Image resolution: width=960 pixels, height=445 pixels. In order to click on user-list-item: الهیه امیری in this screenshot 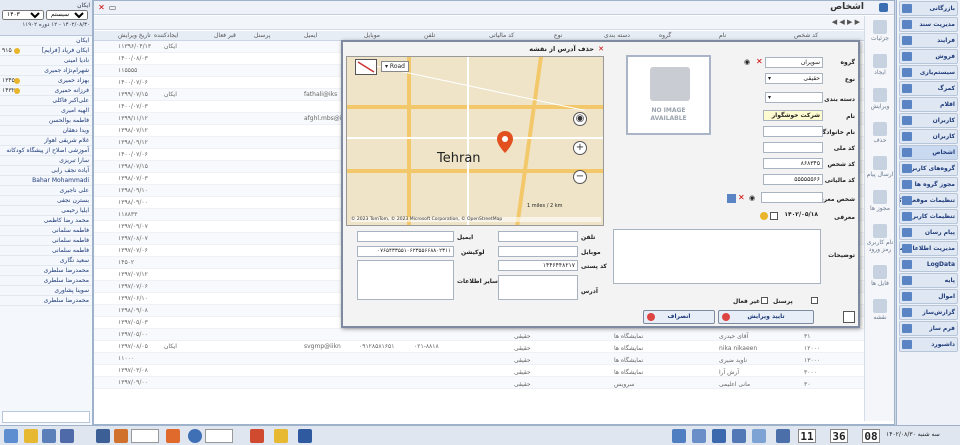, I will do `click(46, 111)`.